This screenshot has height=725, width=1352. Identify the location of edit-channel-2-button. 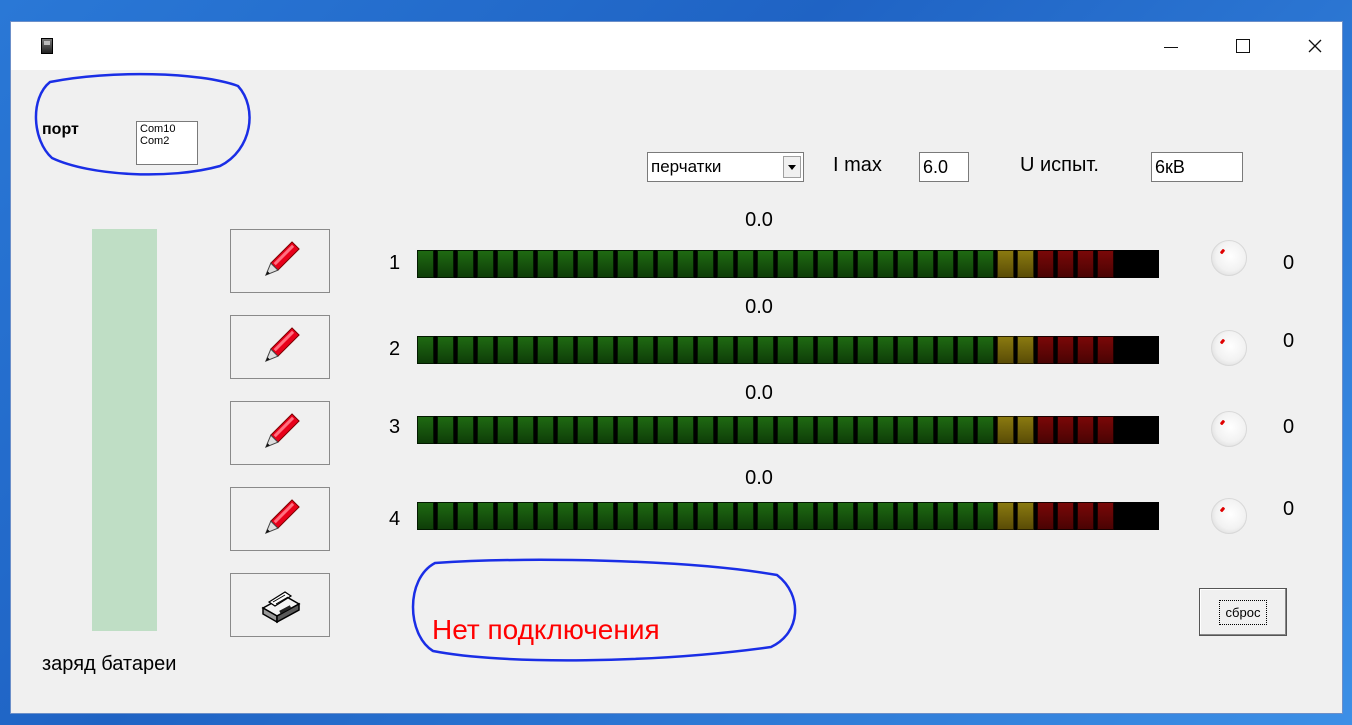
(280, 347).